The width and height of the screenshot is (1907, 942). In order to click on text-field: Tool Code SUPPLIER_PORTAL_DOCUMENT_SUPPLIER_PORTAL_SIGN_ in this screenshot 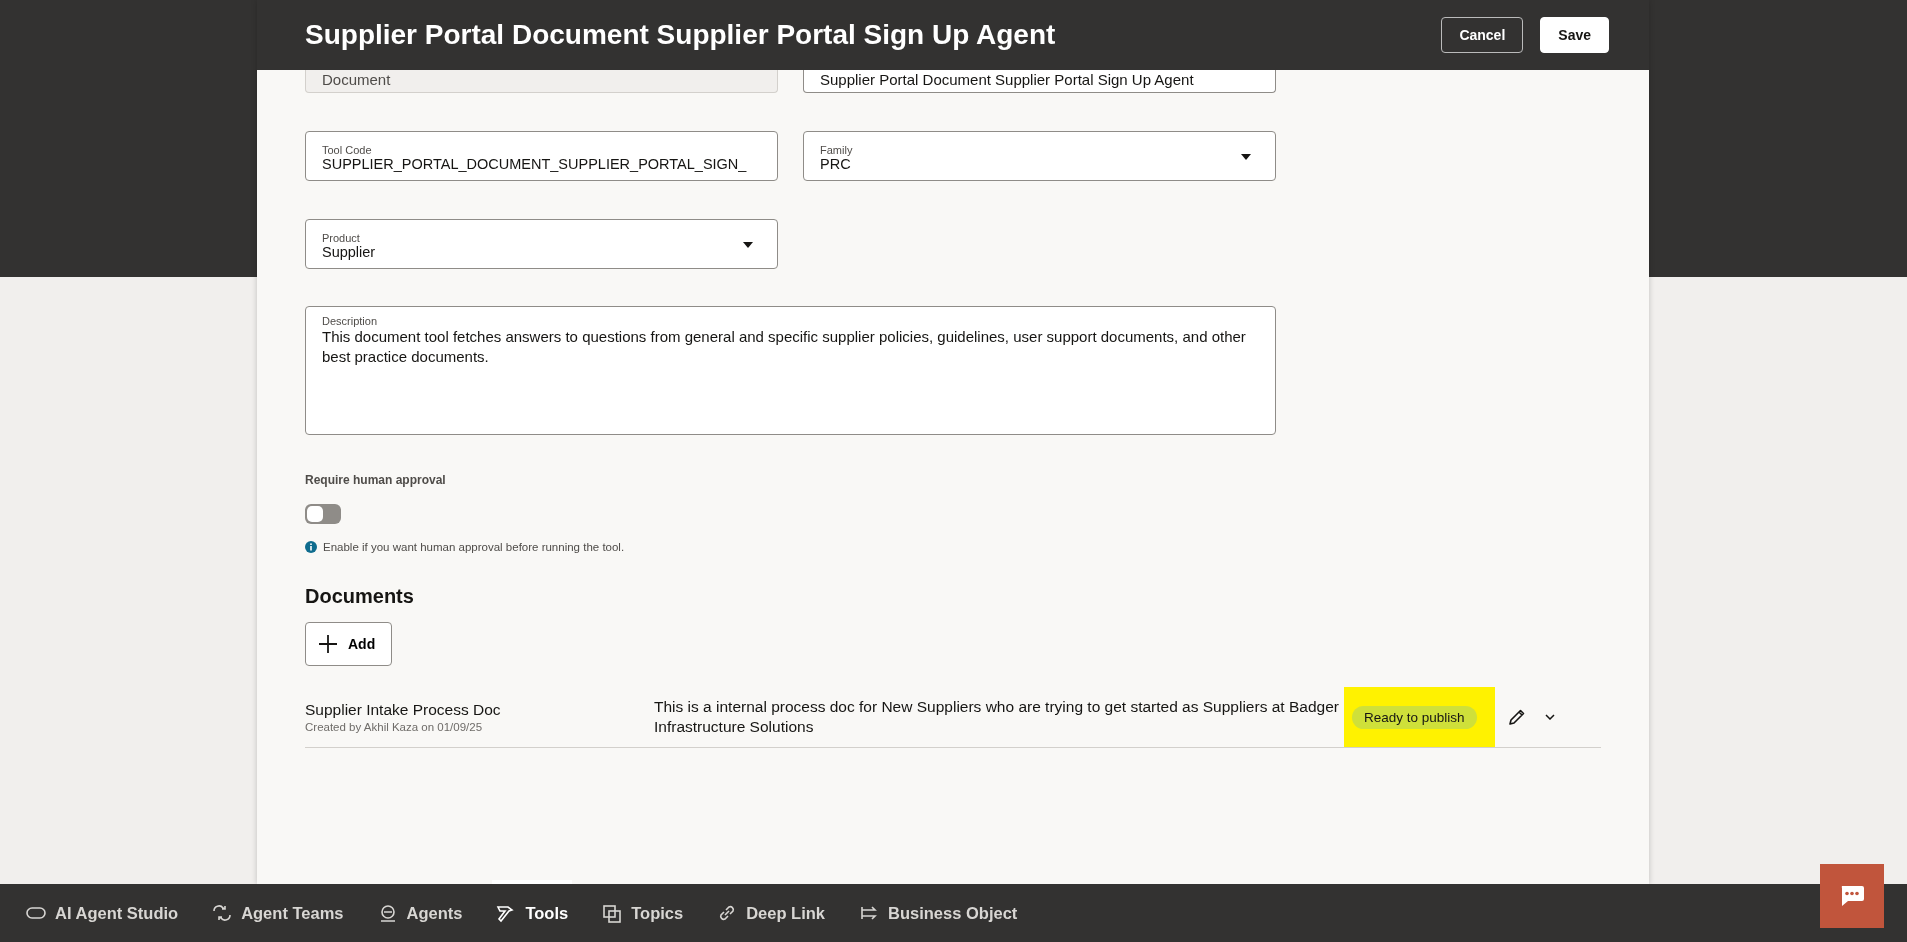, I will do `click(541, 156)`.